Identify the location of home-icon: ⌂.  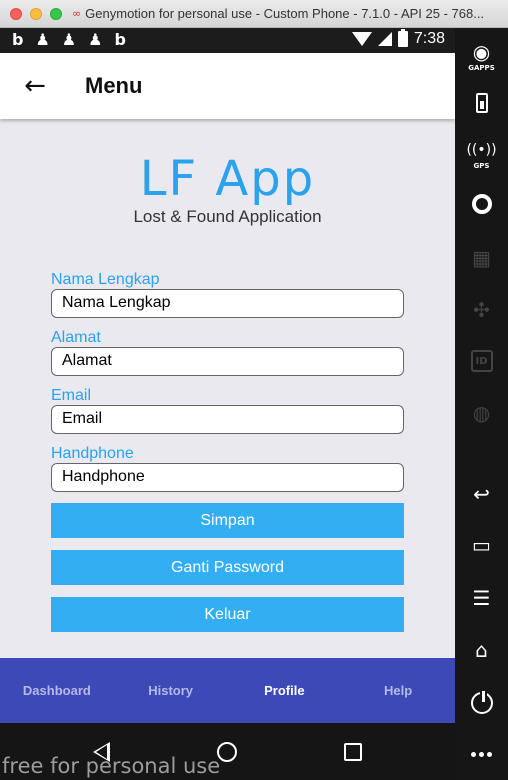
(481, 650).